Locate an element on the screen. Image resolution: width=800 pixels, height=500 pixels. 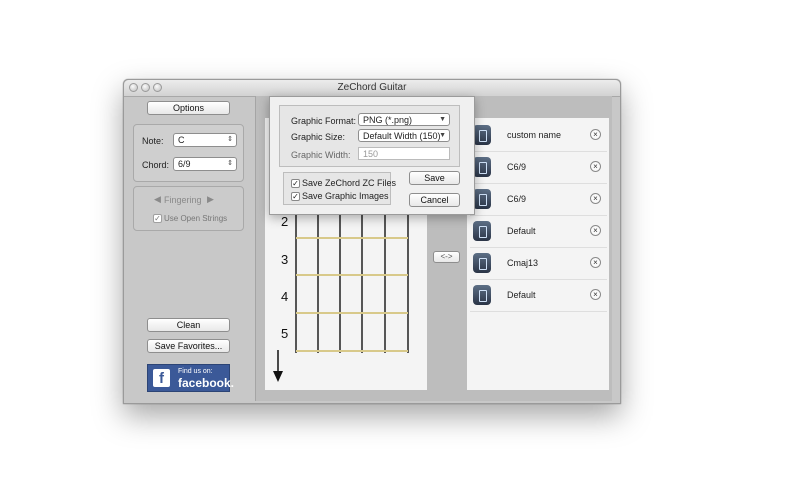
fingering-box is located at coordinates (188, 208).